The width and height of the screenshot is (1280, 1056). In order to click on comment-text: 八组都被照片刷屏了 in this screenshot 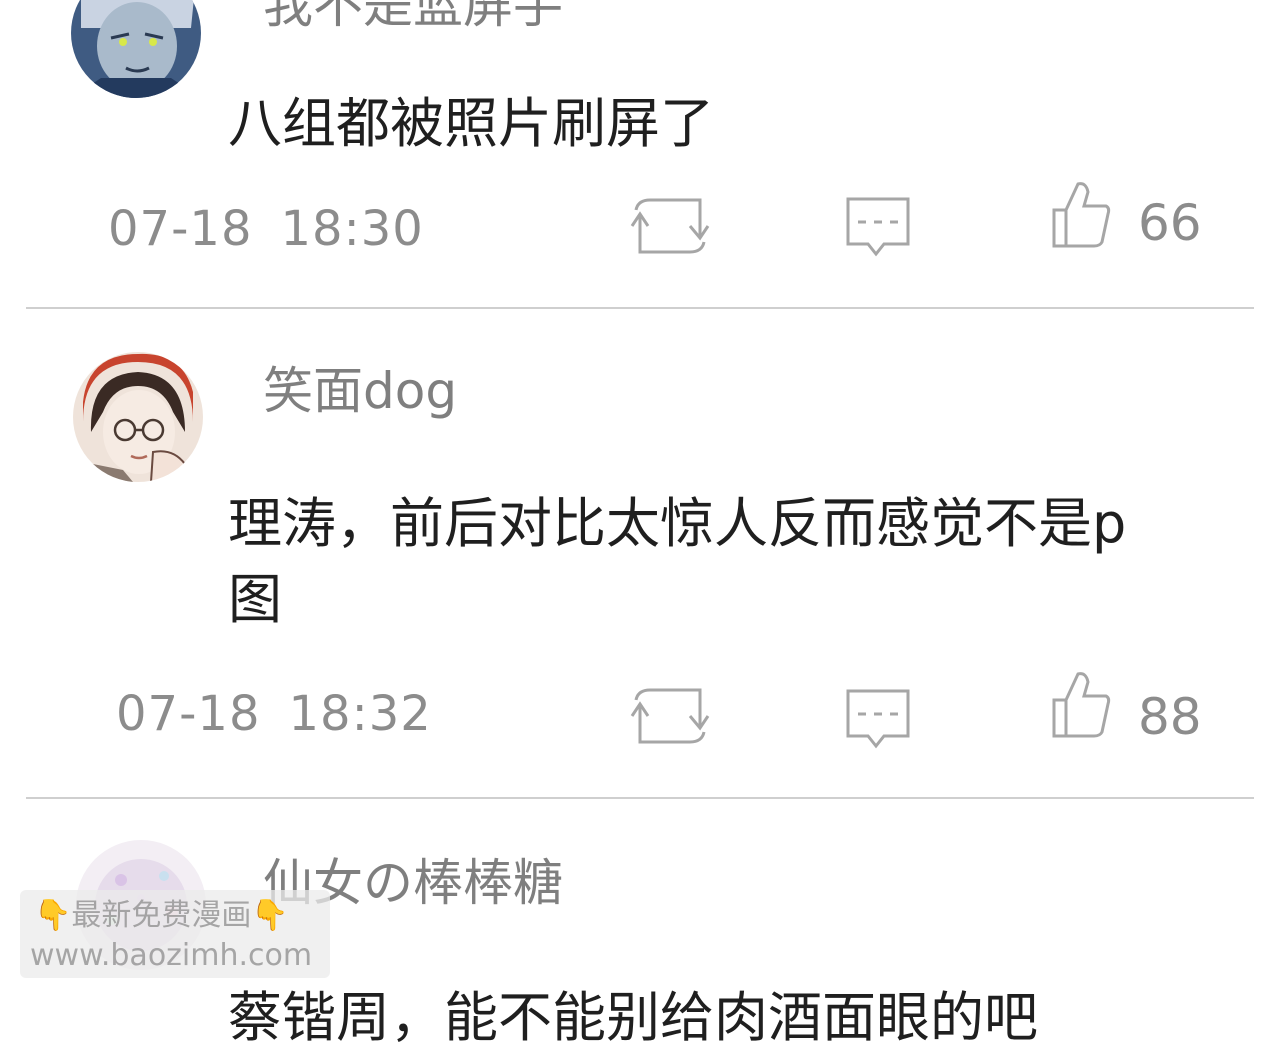, I will do `click(471, 123)`.